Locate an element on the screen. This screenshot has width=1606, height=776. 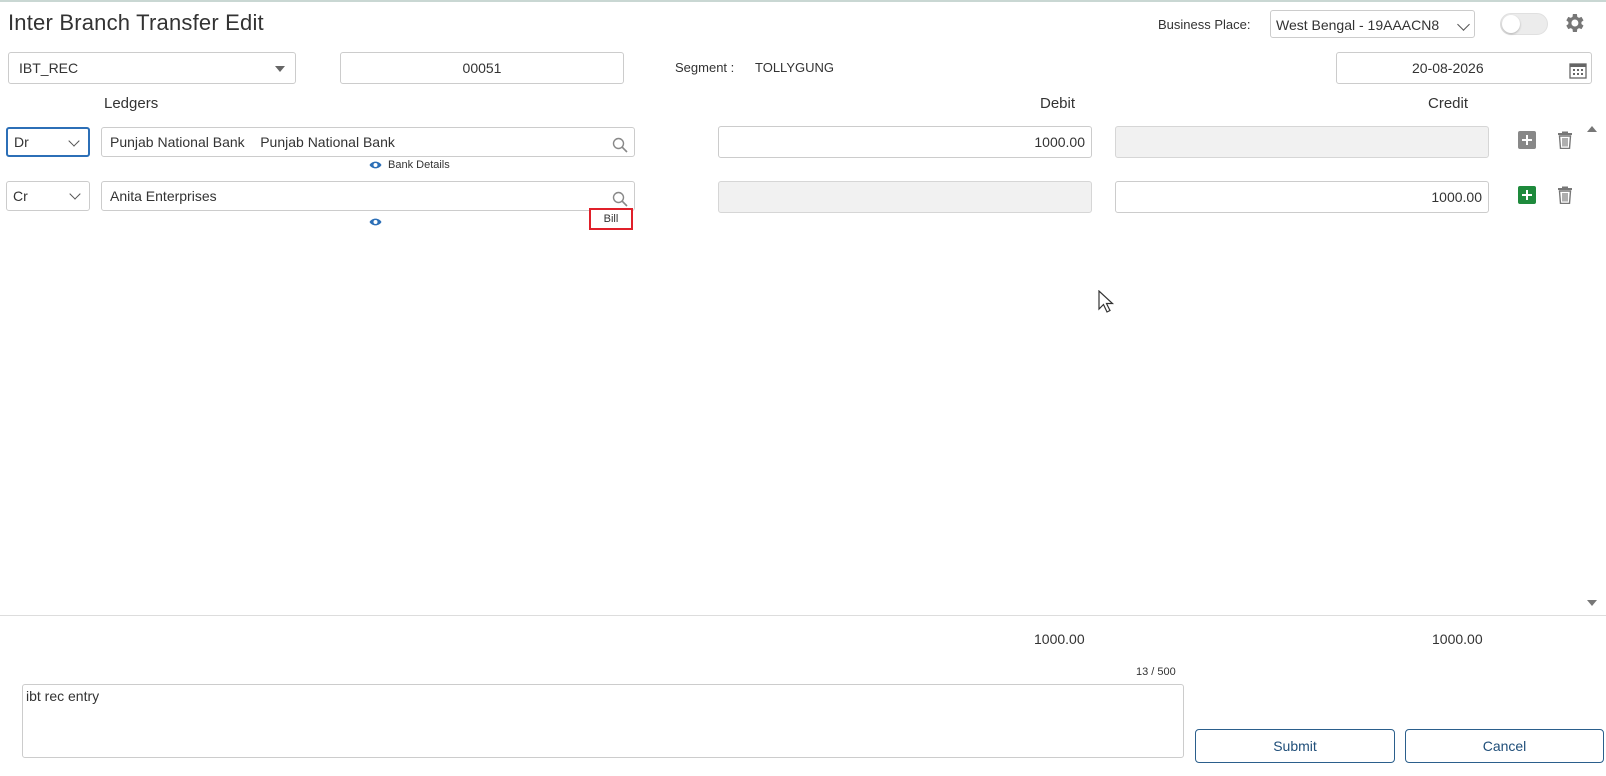
scroll-down-arrow is located at coordinates (1592, 603).